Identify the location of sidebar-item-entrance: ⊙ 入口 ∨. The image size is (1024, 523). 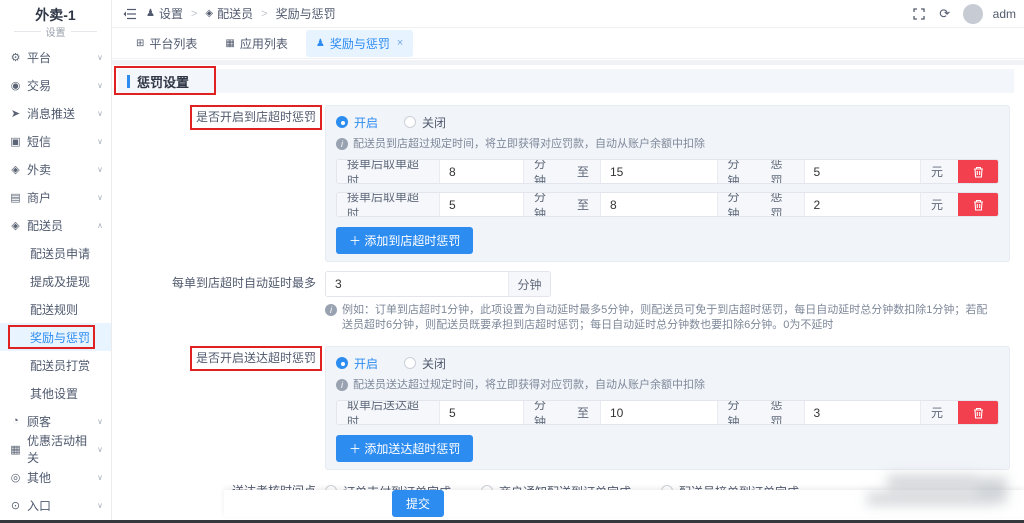
(55, 505).